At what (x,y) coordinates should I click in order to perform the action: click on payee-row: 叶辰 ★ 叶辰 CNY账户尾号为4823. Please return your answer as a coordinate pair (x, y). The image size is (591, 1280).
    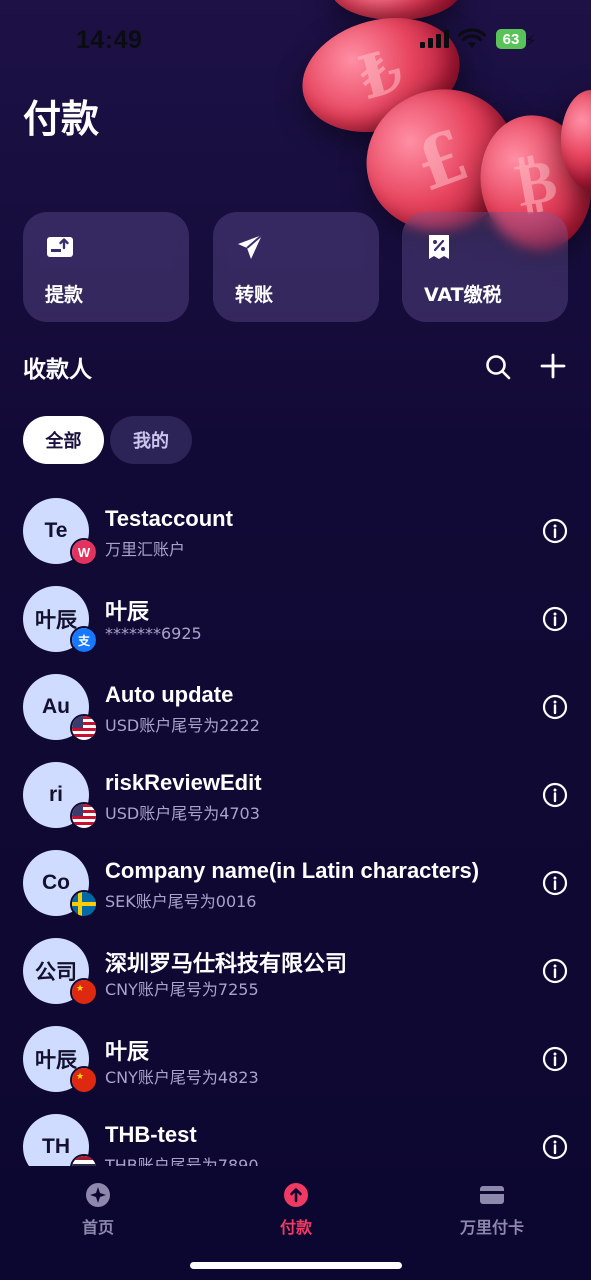
    Looking at the image, I should click on (295, 1060).